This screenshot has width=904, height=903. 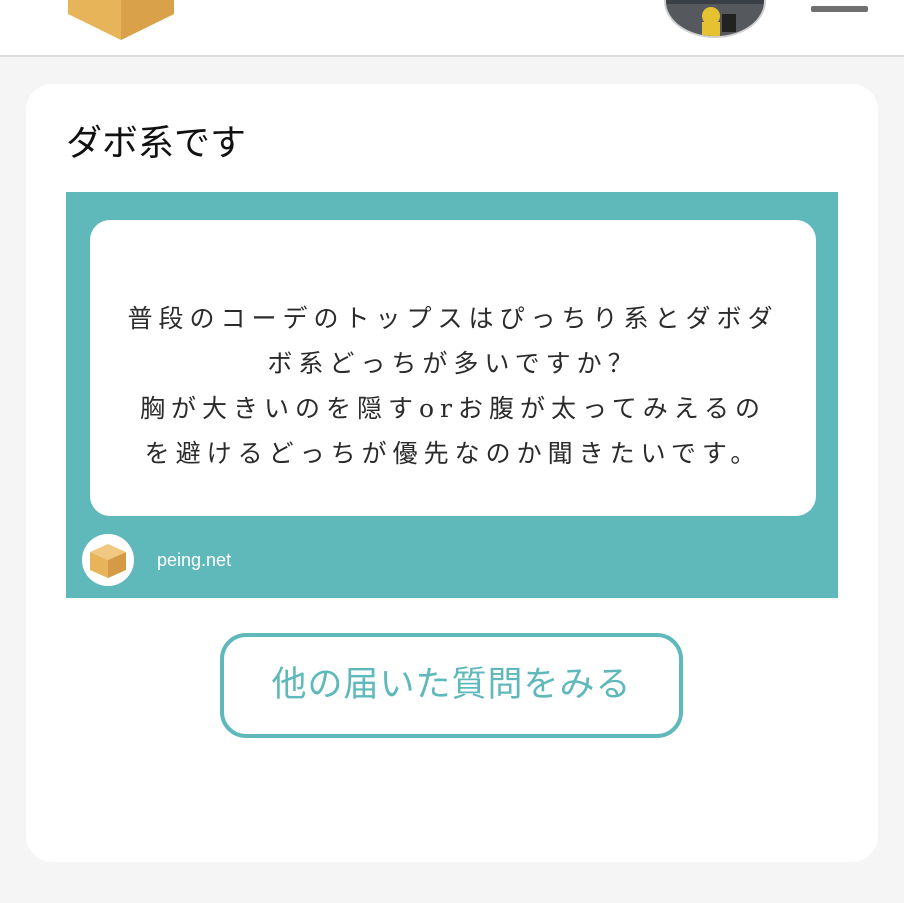 I want to click on user-avatar, so click(x=715, y=19).